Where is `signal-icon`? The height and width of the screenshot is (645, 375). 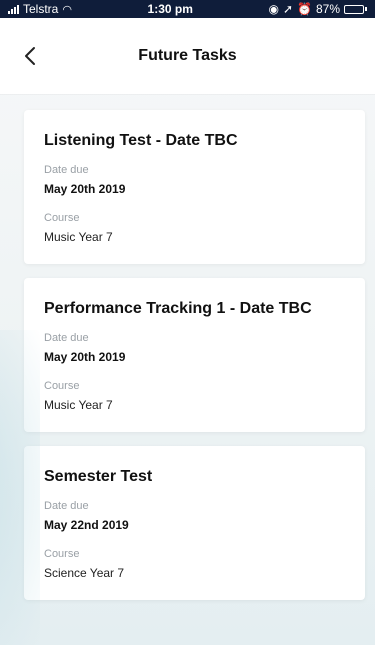 signal-icon is located at coordinates (13, 9).